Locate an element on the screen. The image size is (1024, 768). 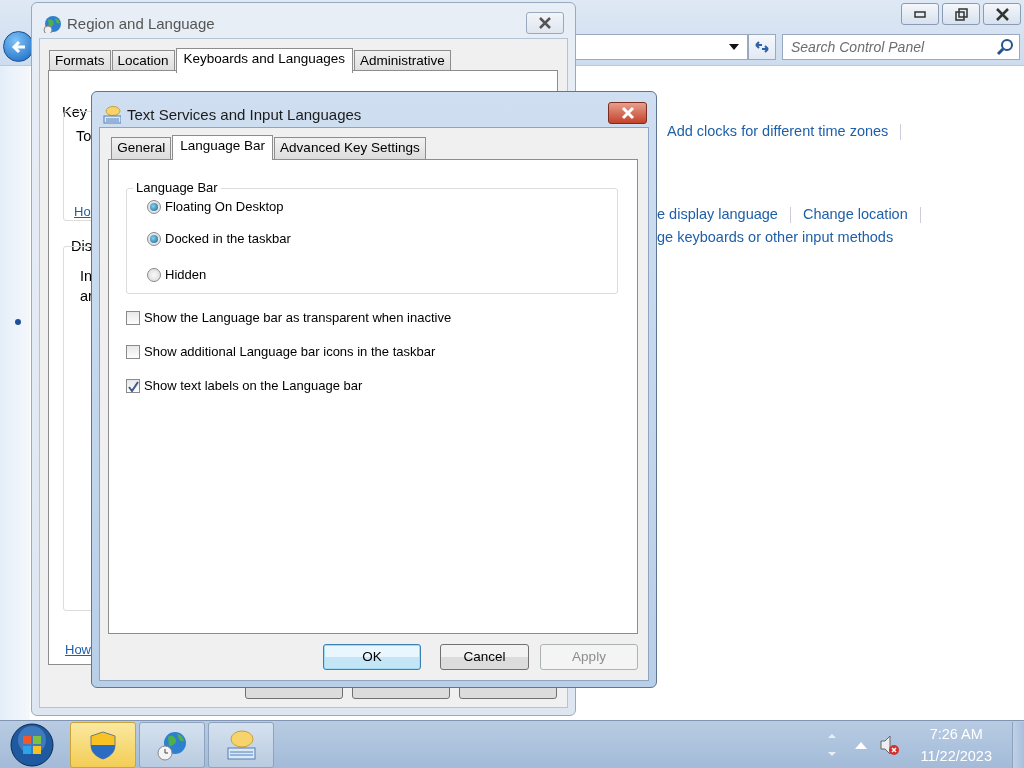
link: e display language is located at coordinates (717, 215).